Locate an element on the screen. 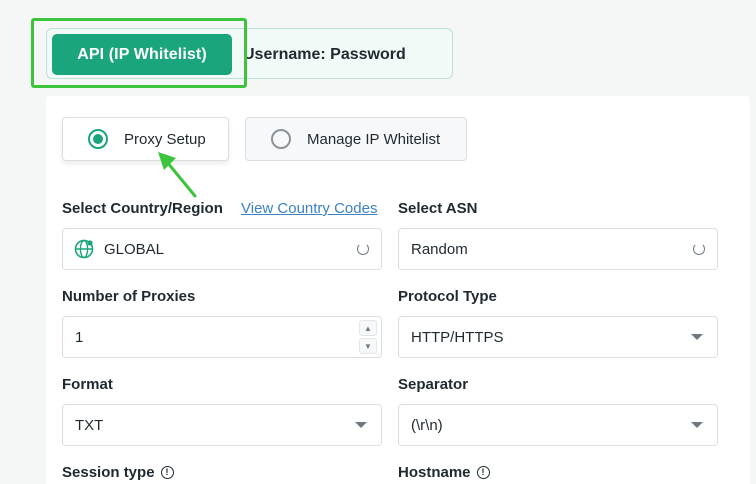  asn-select: Random is located at coordinates (558, 249).